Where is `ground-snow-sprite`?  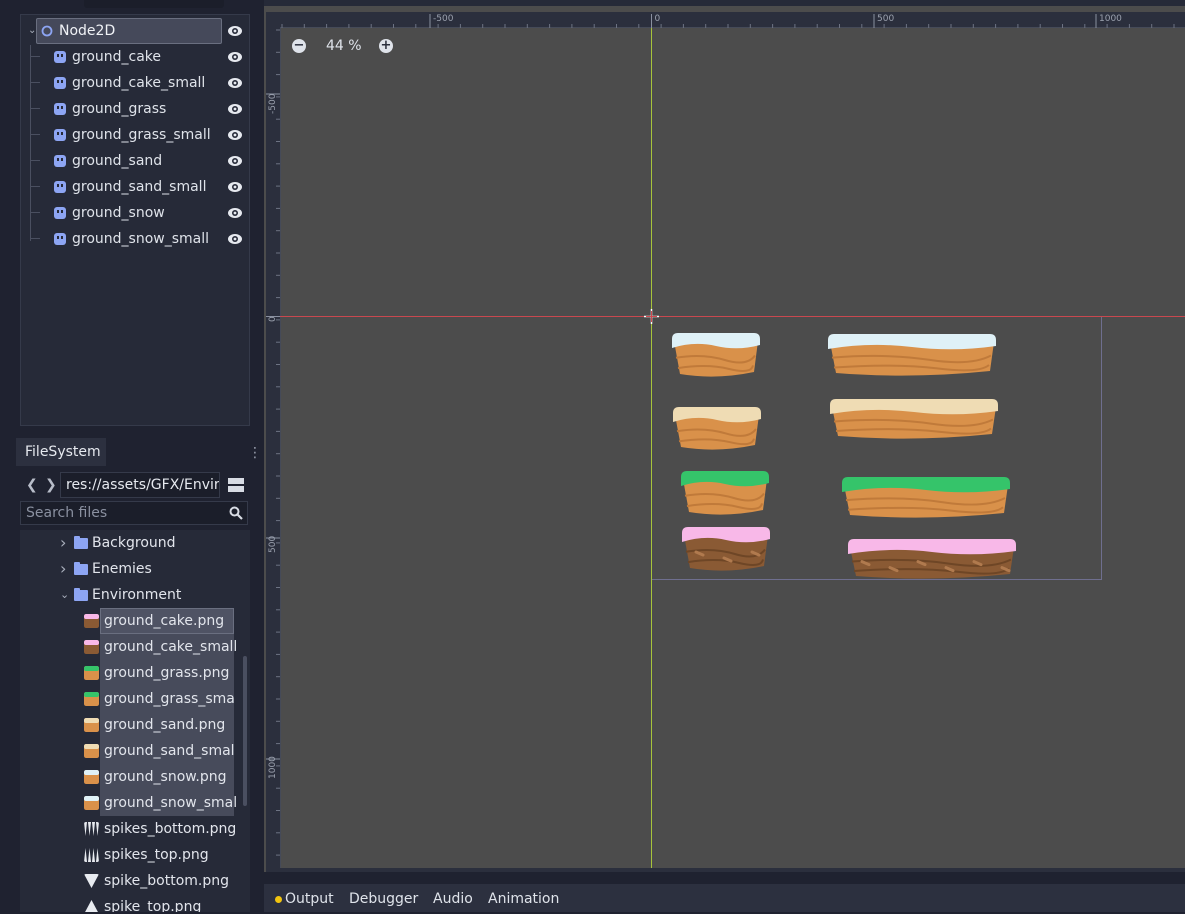
ground-snow-sprite is located at coordinates (912, 355).